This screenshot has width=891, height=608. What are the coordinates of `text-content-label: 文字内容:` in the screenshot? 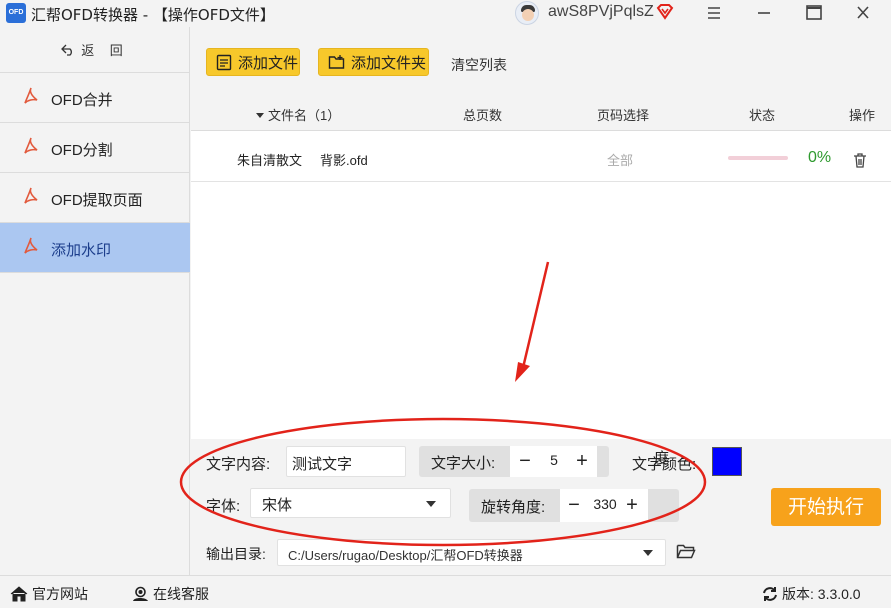 It's located at (238, 464).